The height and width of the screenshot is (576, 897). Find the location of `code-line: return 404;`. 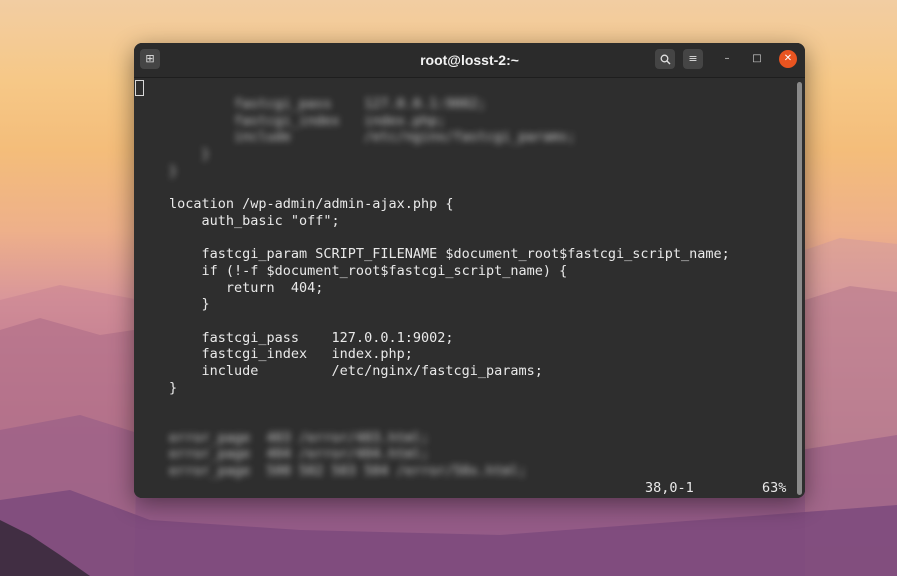

code-line: return 404; is located at coordinates (246, 287).